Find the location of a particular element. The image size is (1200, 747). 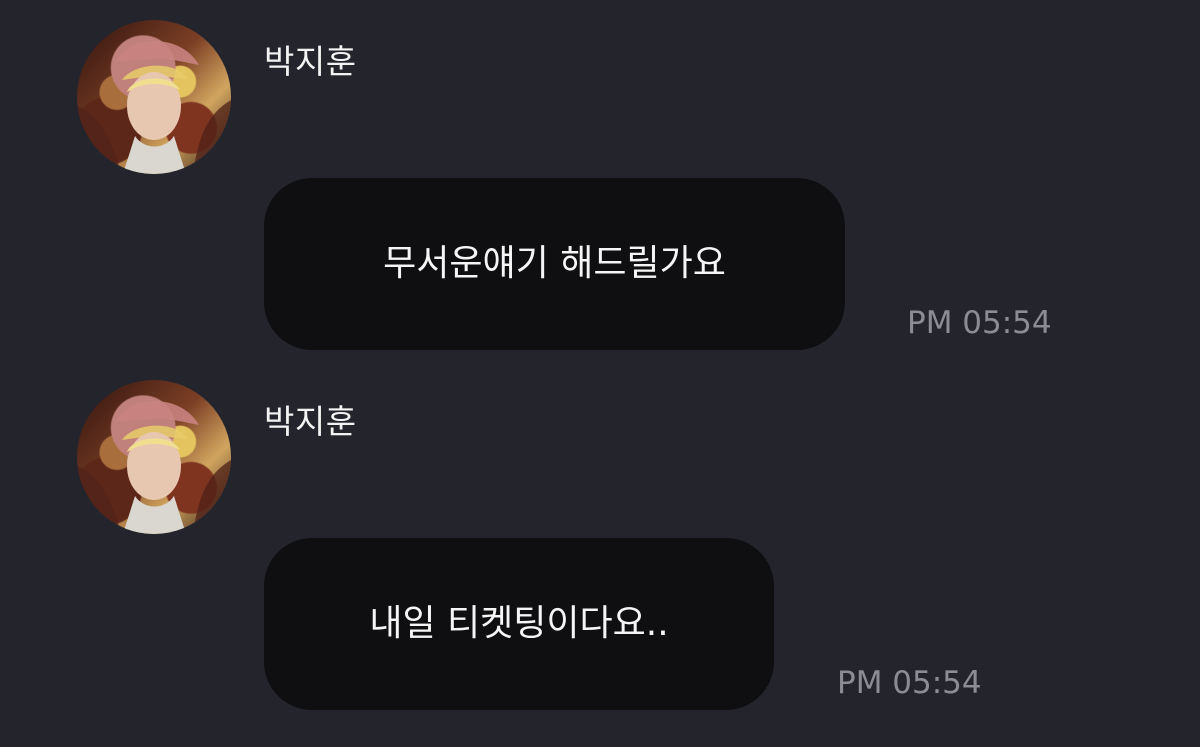

message-text: 무서운얘기 해드릴가요 is located at coordinates (554, 263).